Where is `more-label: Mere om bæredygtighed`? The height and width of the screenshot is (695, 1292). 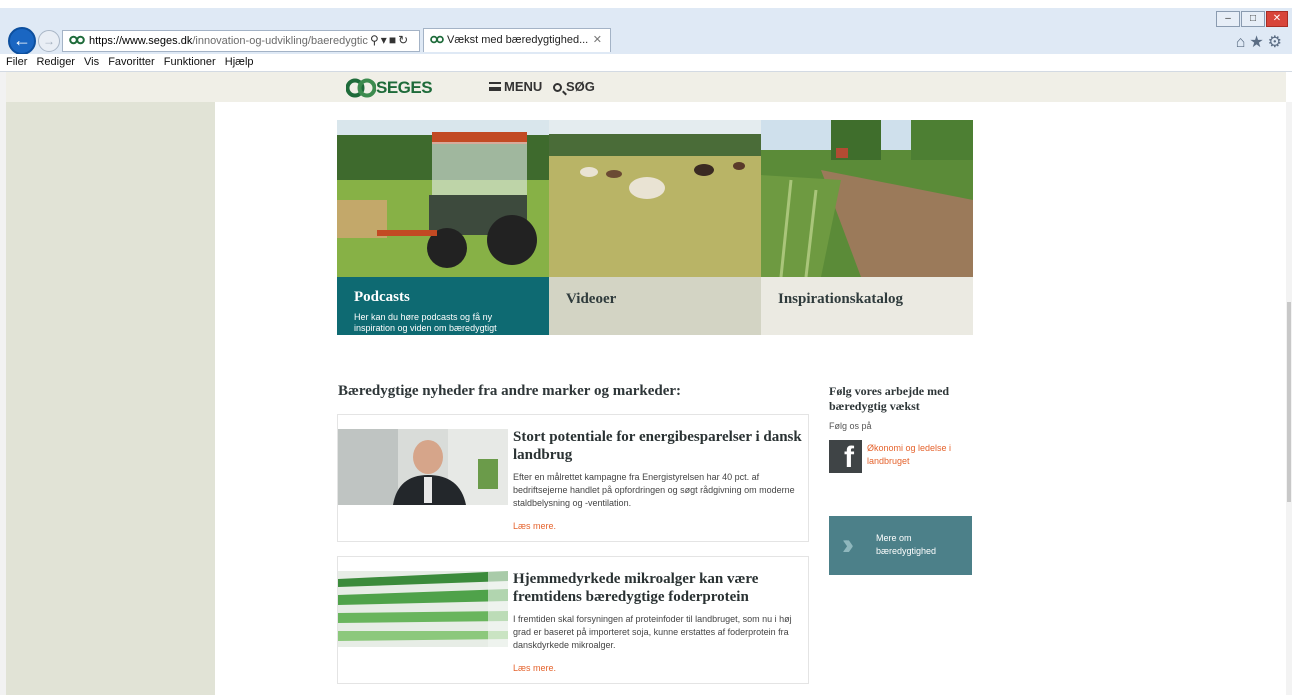 more-label: Mere om bæredygtighed is located at coordinates (906, 544).